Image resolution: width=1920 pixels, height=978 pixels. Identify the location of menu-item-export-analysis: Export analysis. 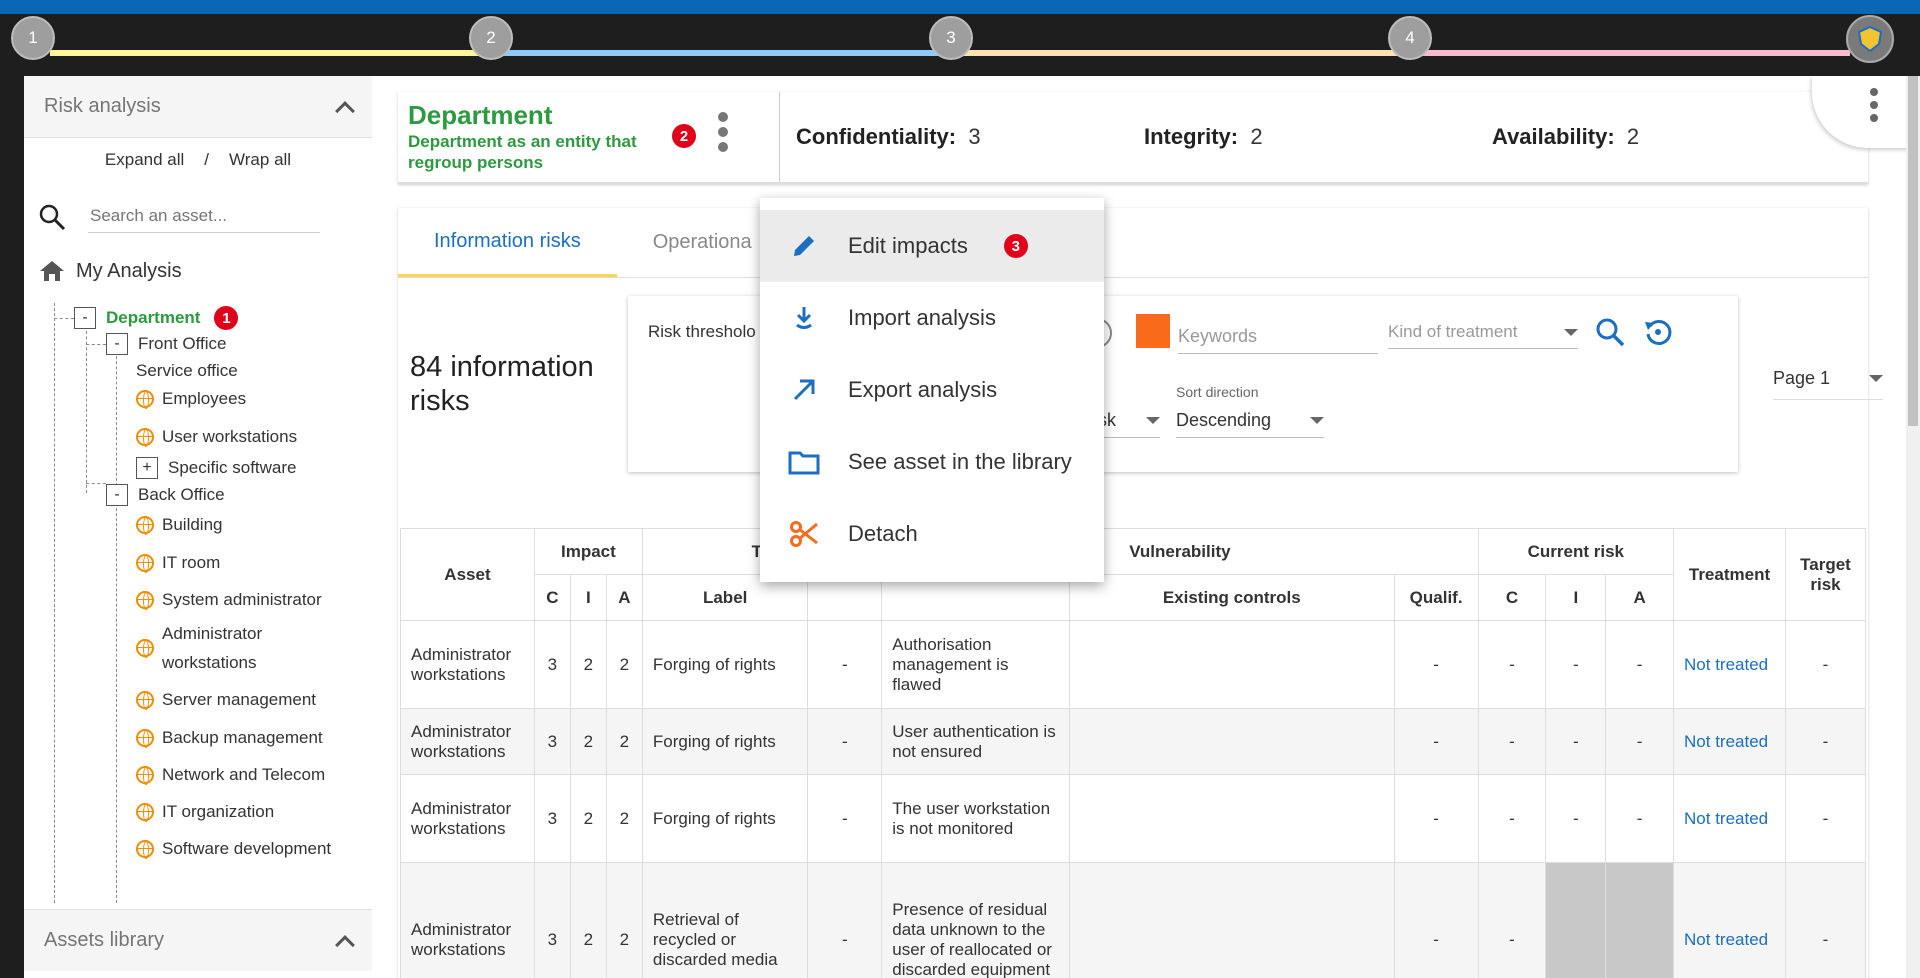
(932, 390).